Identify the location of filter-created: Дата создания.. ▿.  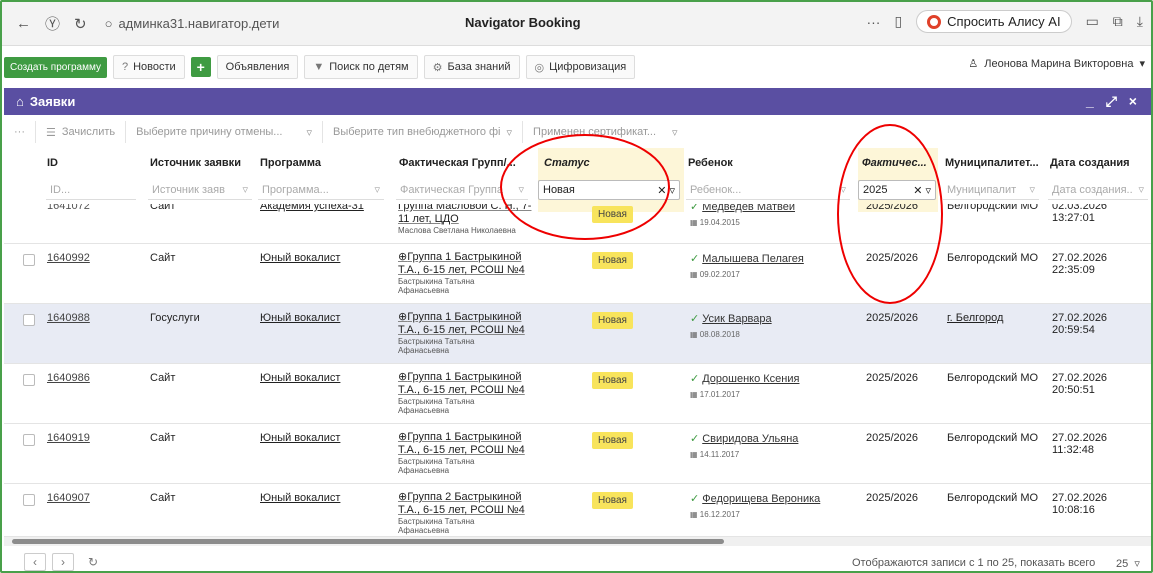
(1098, 190).